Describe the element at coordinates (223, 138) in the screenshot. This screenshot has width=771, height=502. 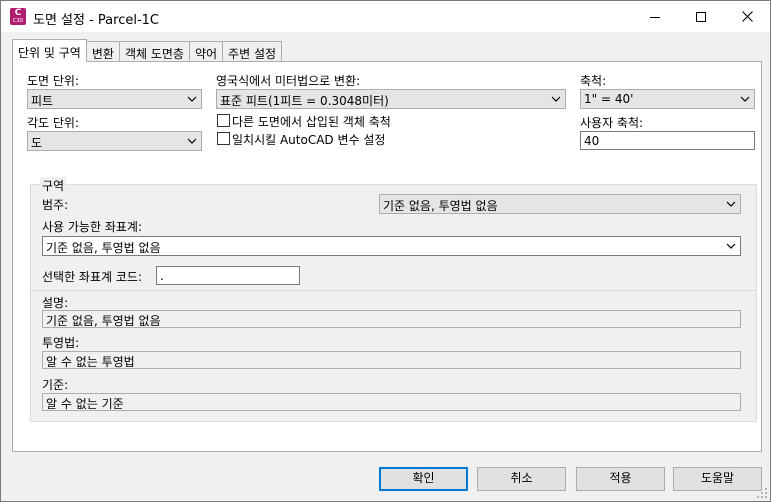
I see `set-autocad-variables-checkbox` at that location.